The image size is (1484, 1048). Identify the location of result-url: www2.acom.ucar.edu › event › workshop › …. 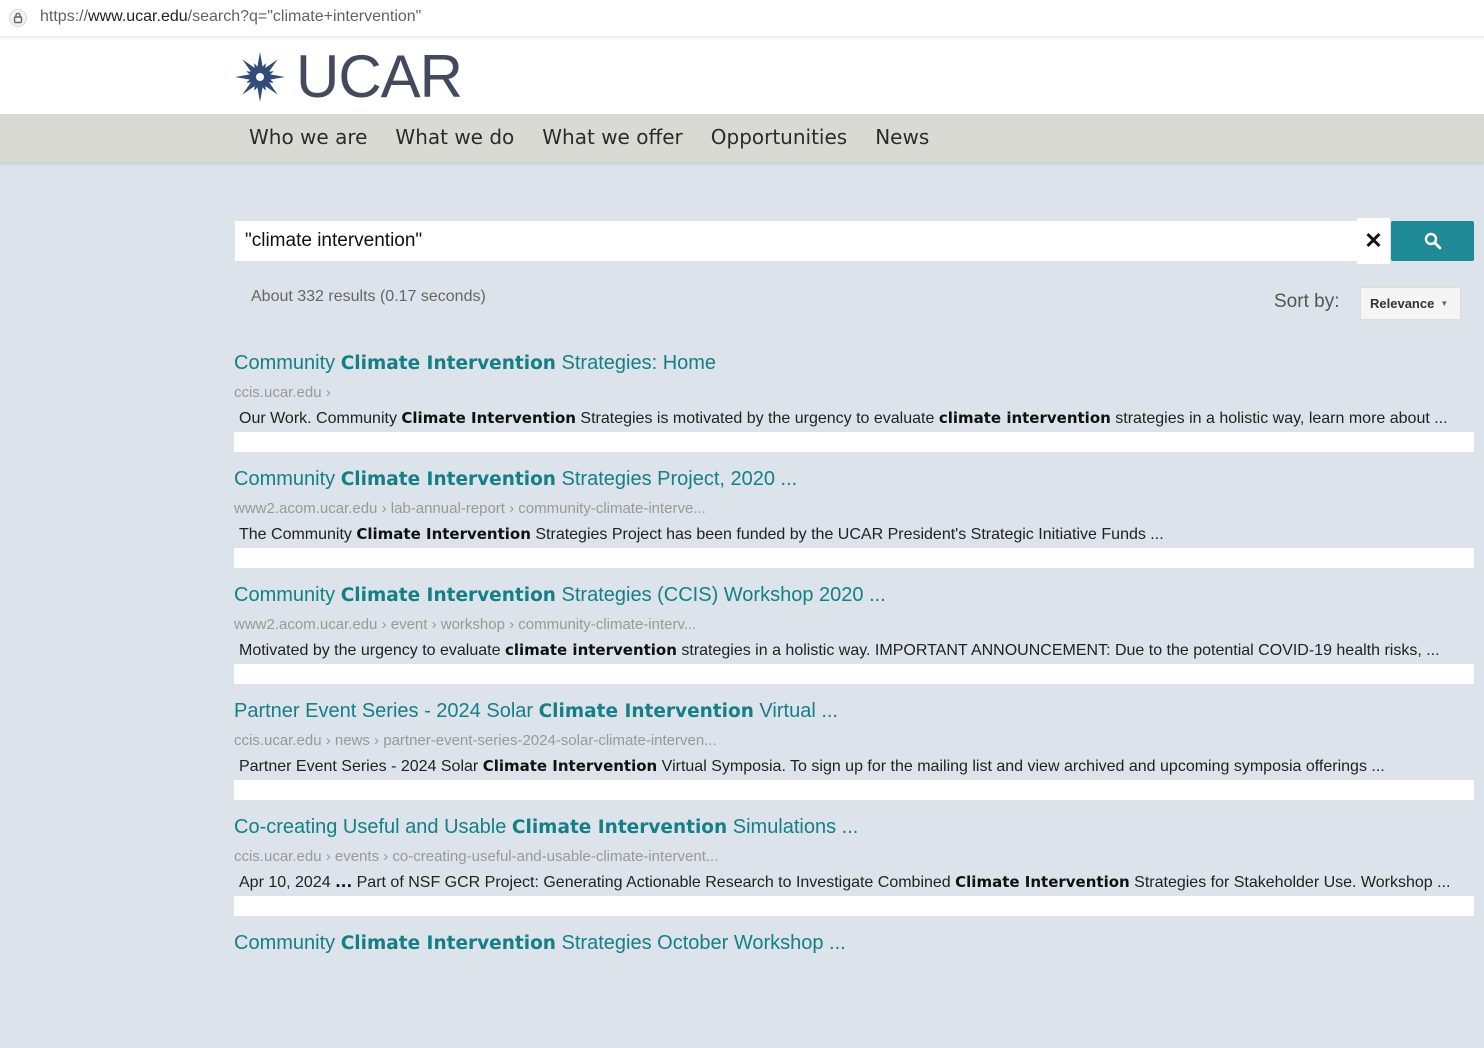
(465, 624).